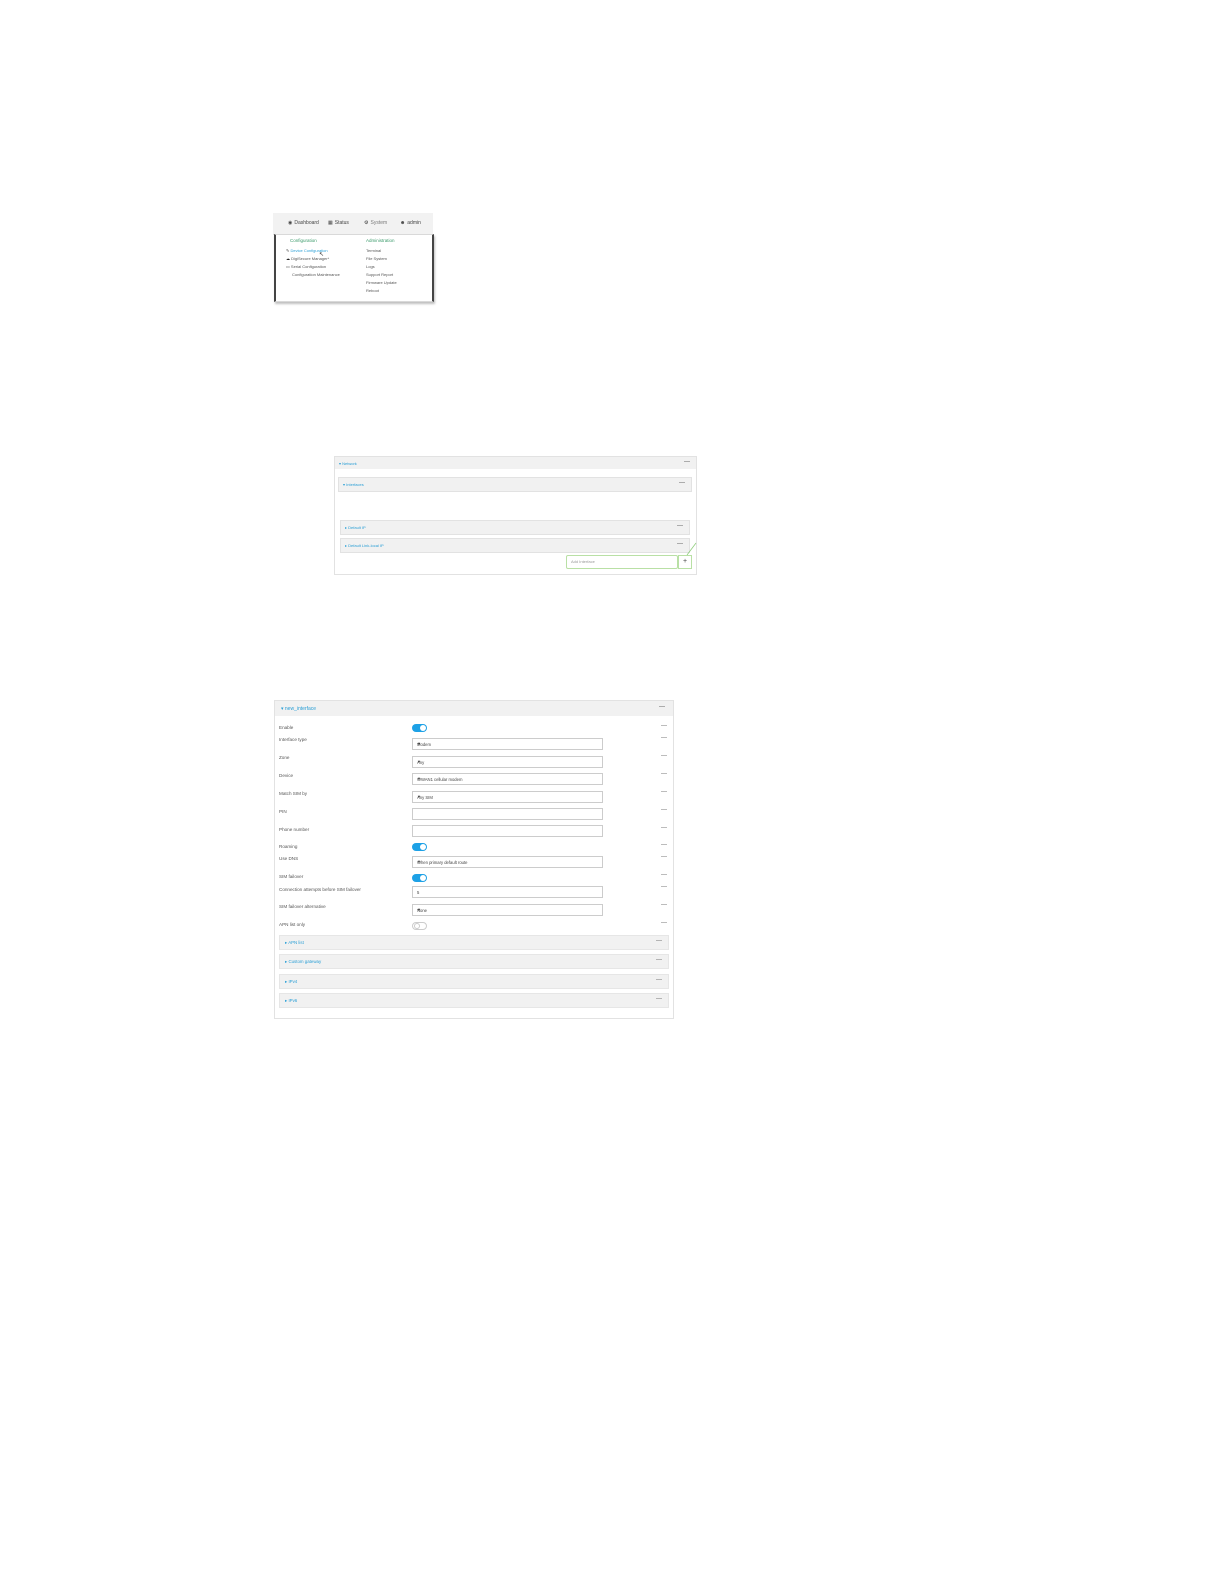 This screenshot has width=1224, height=1584. What do you see at coordinates (322, 255) in the screenshot?
I see `mouse-cursor-icon: ↖` at bounding box center [322, 255].